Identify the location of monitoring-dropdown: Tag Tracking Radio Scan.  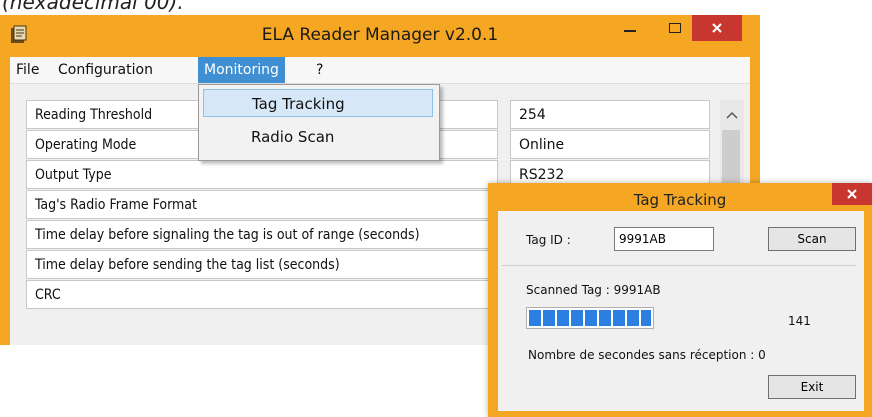
(319, 122).